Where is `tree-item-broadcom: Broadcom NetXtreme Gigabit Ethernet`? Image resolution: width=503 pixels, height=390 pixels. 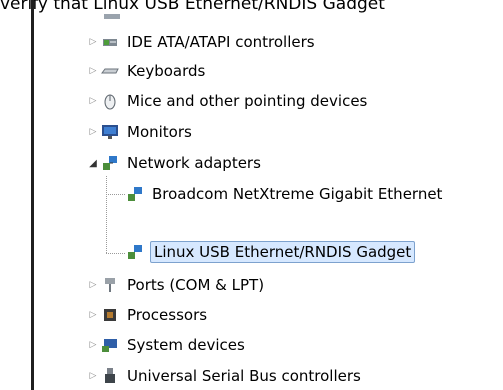
tree-item-broadcom: Broadcom NetXtreme Gigabit Ethernet is located at coordinates (285, 194).